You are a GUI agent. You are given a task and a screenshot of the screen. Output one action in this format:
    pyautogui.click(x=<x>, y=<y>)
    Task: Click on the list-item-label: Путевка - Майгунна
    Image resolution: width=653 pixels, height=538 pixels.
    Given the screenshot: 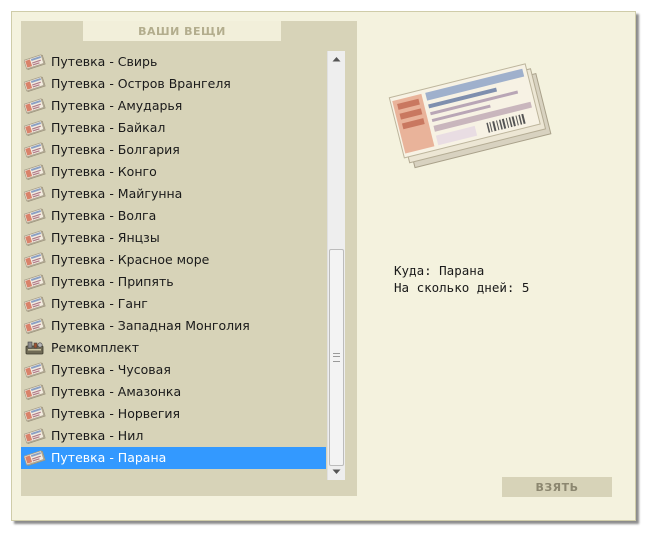 What is the action you would take?
    pyautogui.click(x=117, y=193)
    